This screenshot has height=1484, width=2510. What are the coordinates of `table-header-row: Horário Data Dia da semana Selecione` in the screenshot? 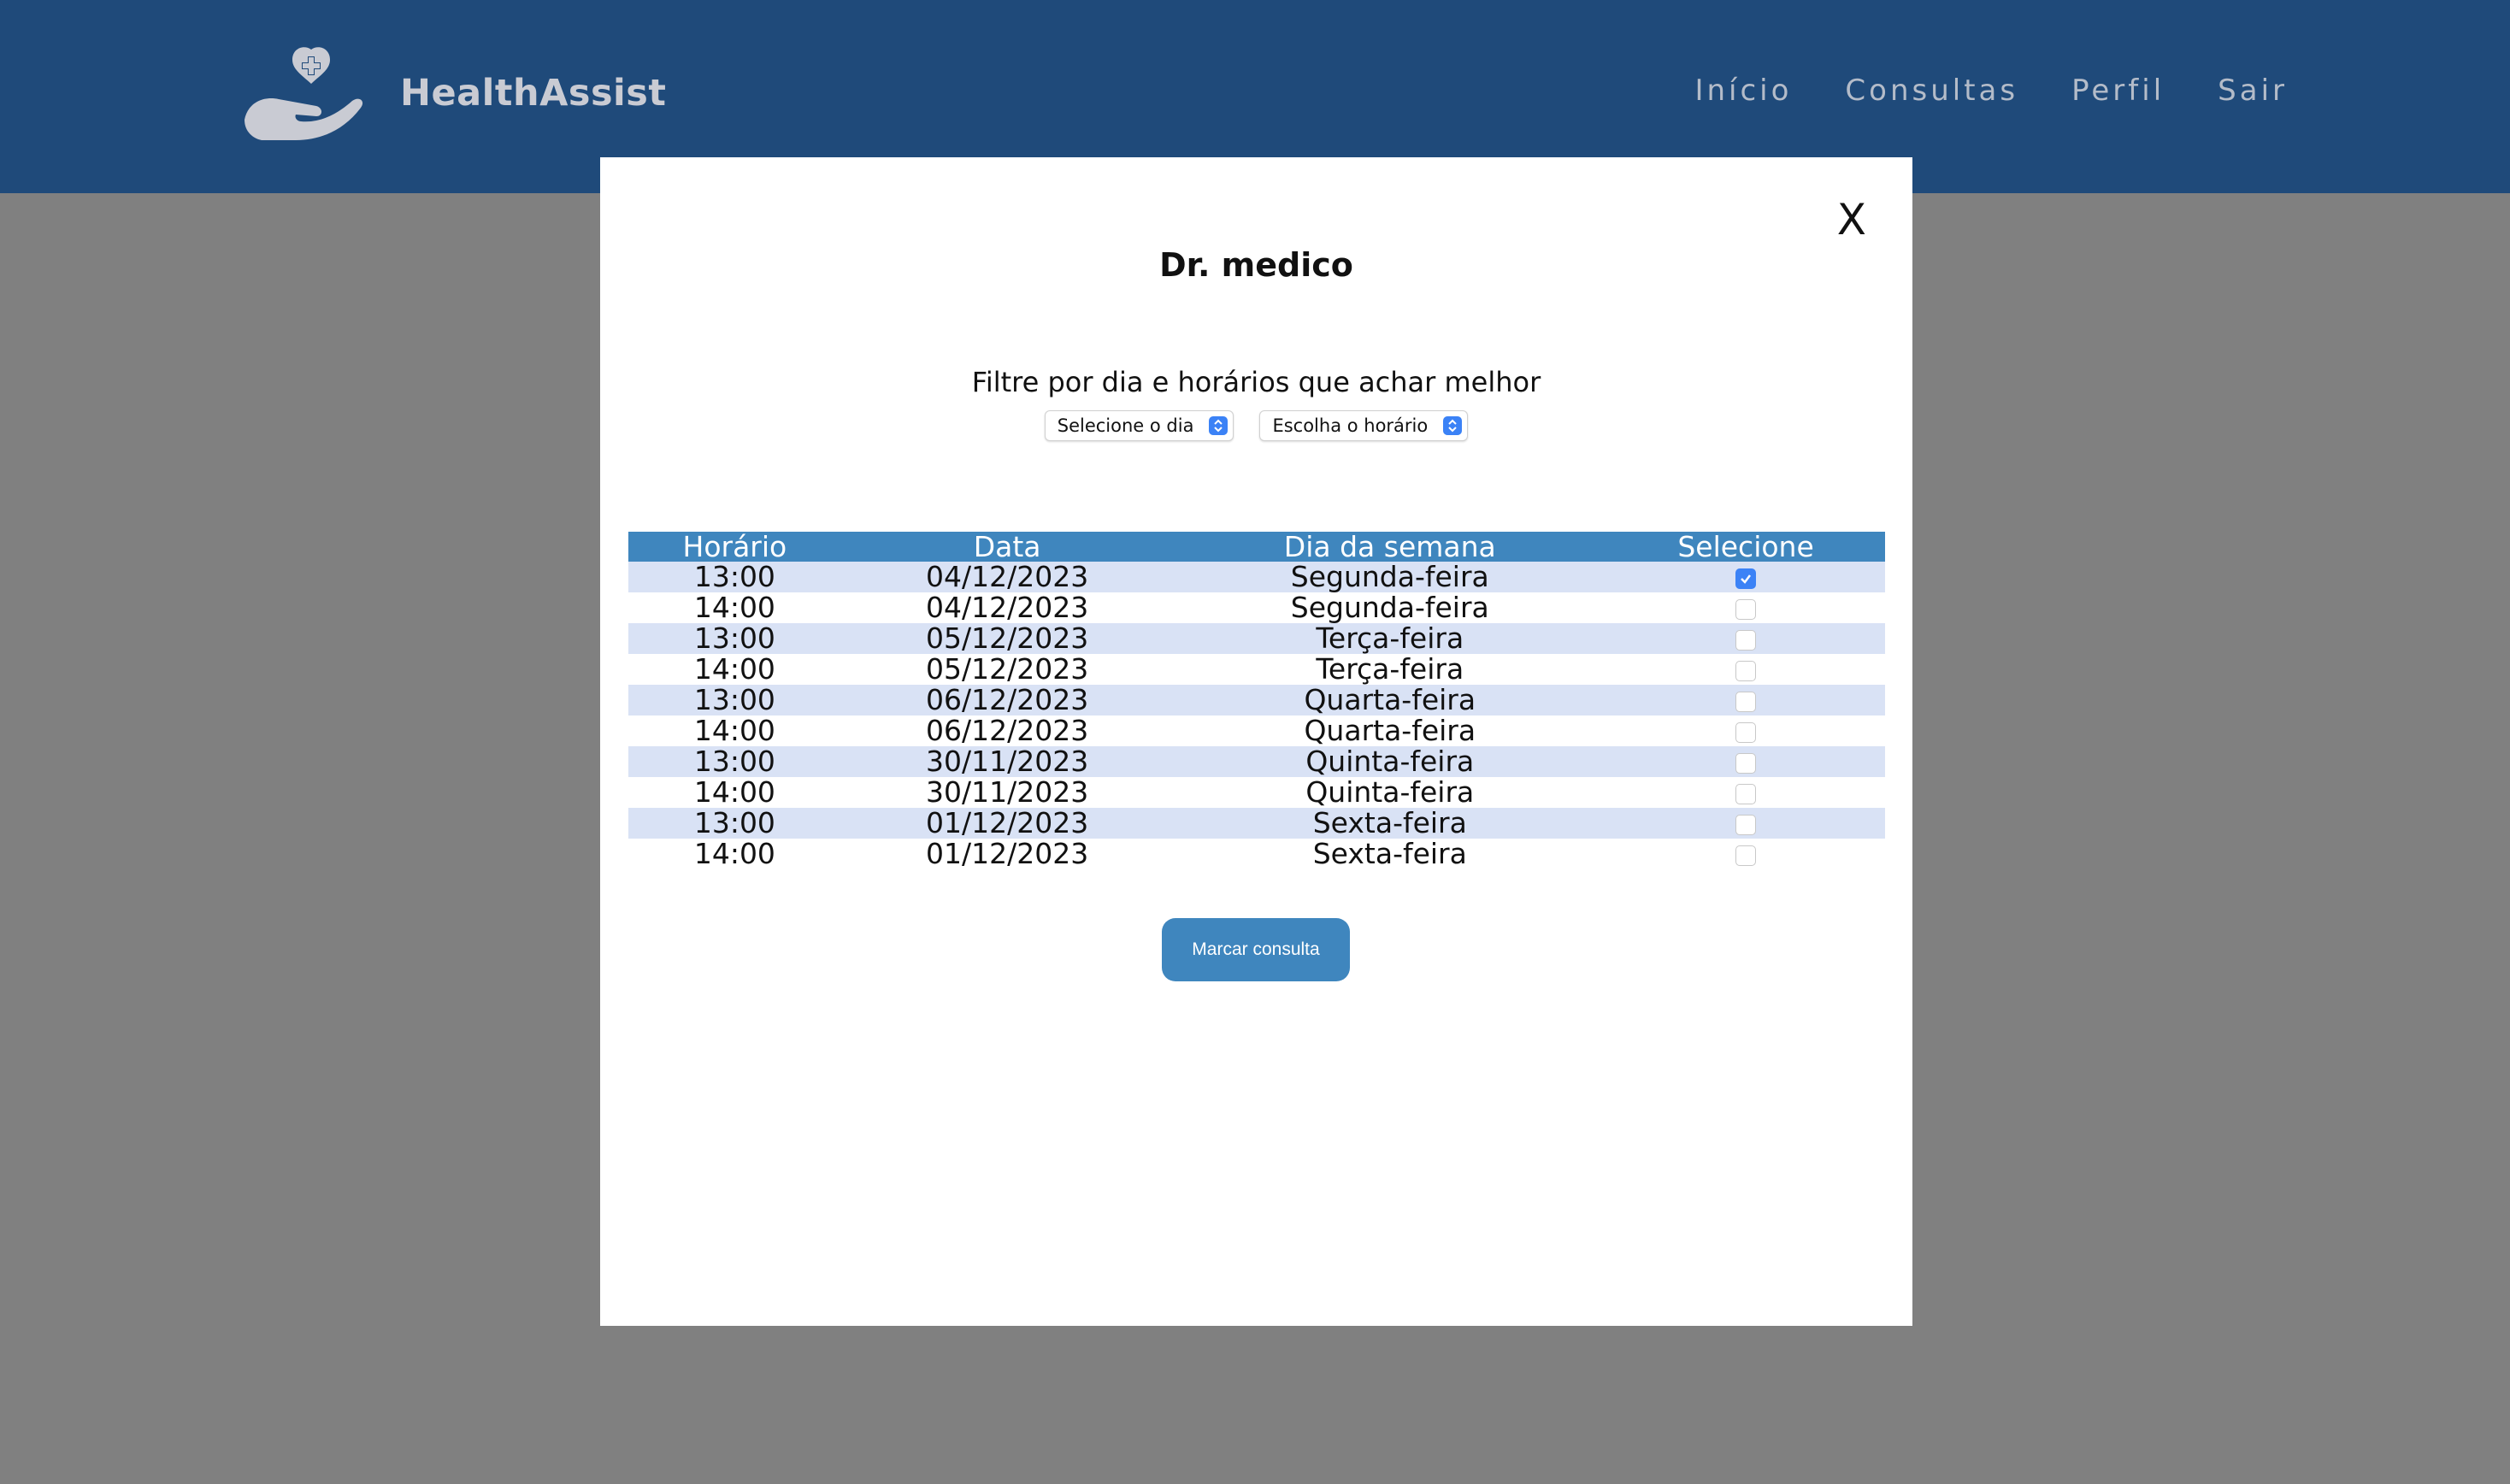 It's located at (1256, 547).